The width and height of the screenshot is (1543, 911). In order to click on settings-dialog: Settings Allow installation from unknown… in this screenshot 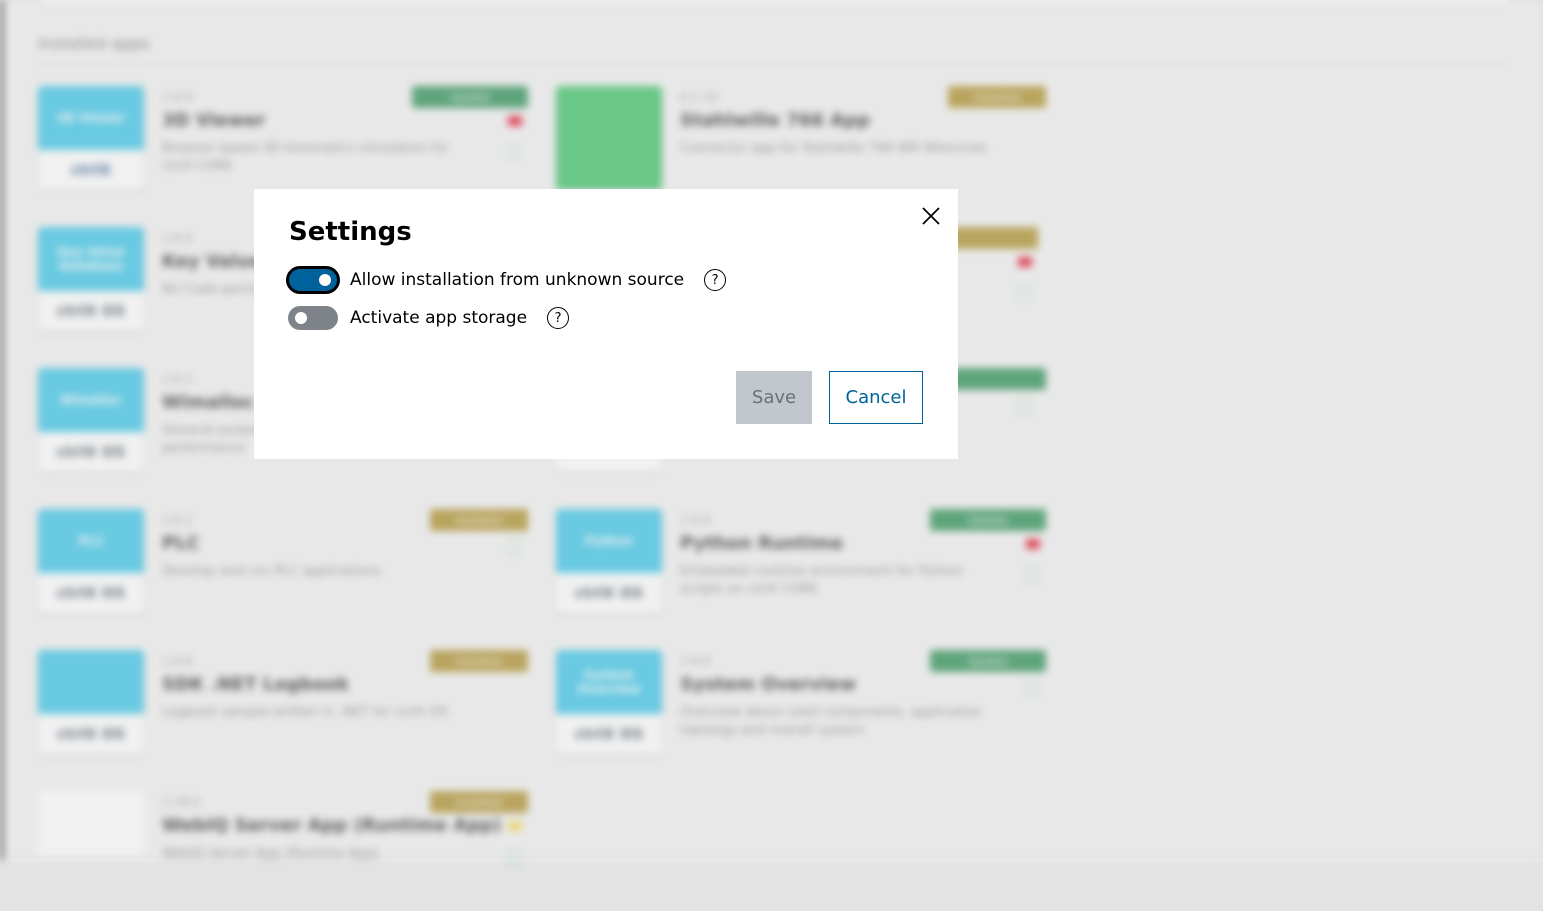, I will do `click(606, 324)`.